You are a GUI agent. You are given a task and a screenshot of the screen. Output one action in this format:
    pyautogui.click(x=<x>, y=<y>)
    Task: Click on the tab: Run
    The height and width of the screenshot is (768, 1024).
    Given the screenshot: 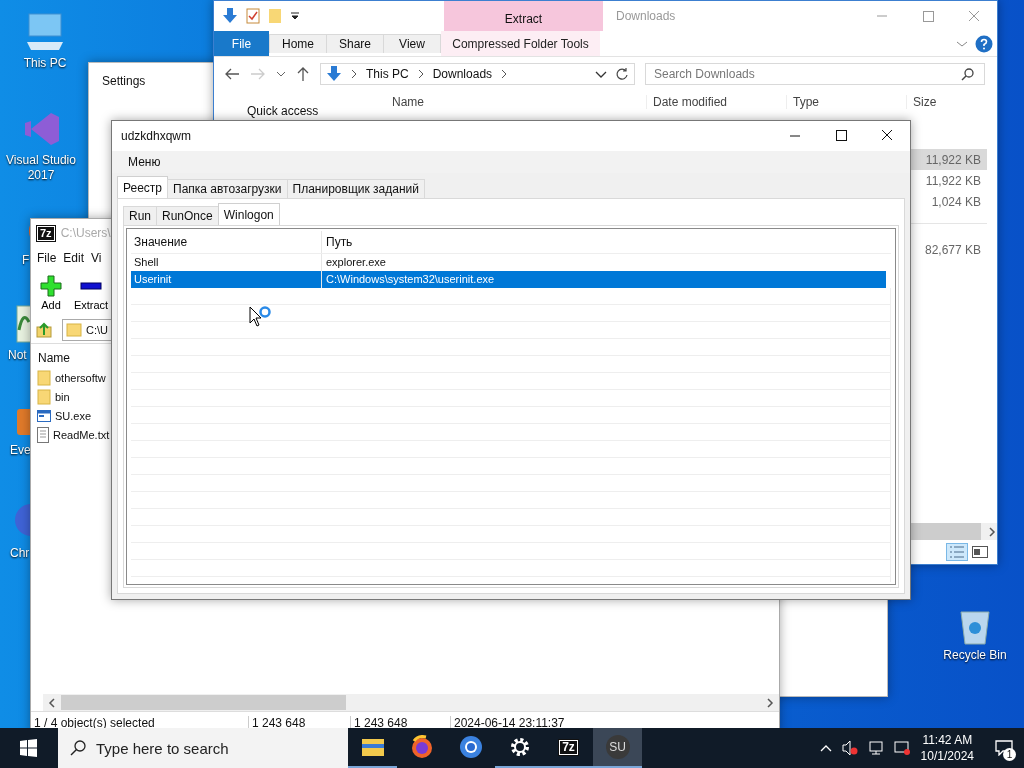 What is the action you would take?
    pyautogui.click(x=140, y=215)
    